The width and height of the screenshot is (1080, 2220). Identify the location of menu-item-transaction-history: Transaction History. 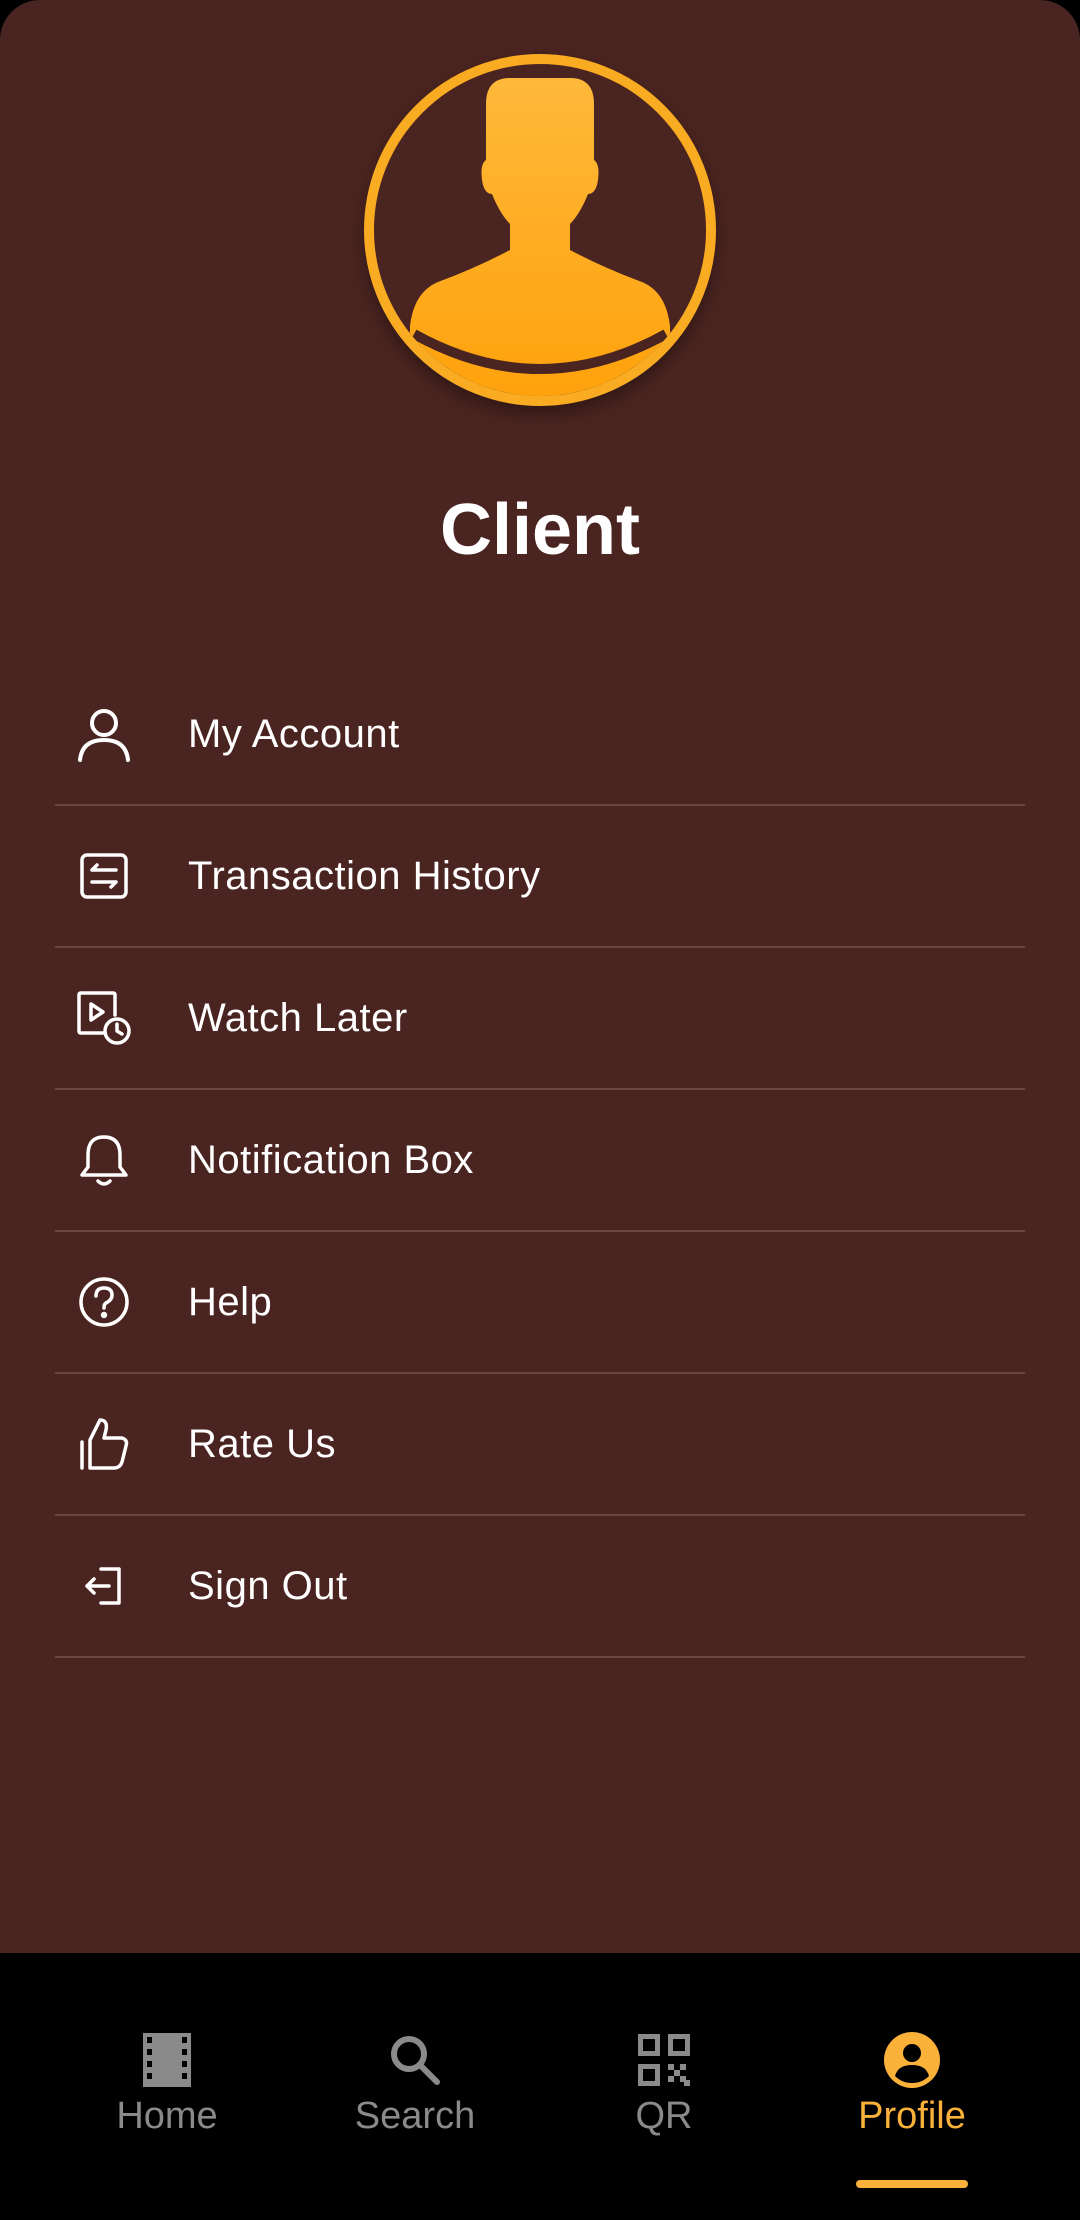
(540, 877).